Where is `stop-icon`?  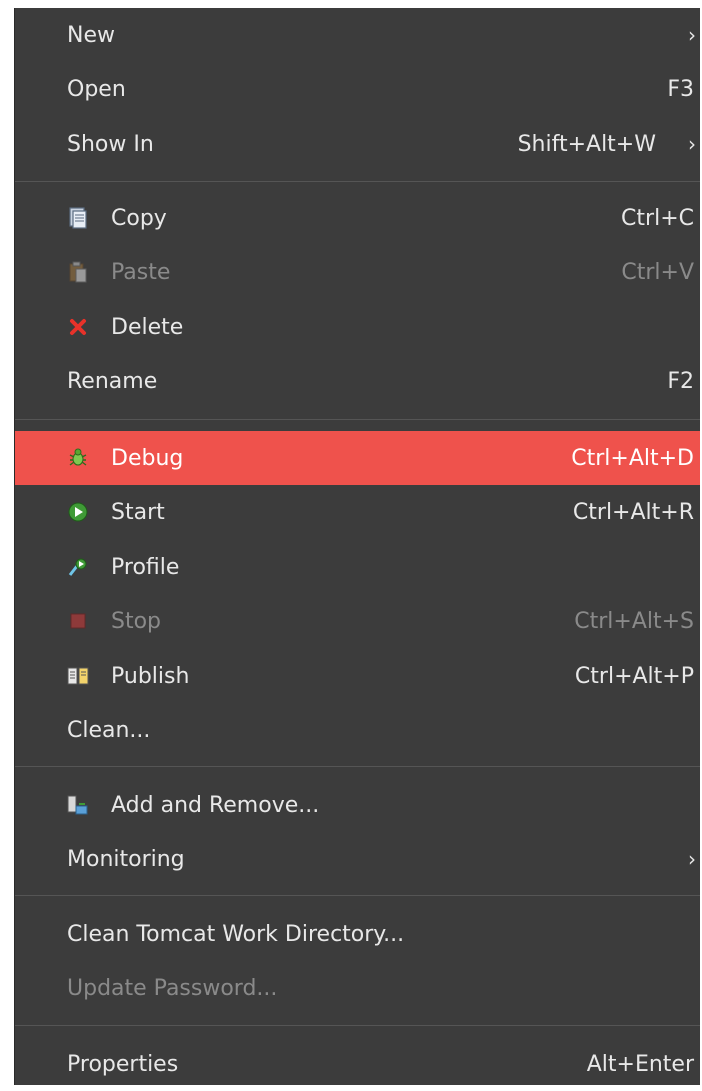
stop-icon is located at coordinates (78, 621).